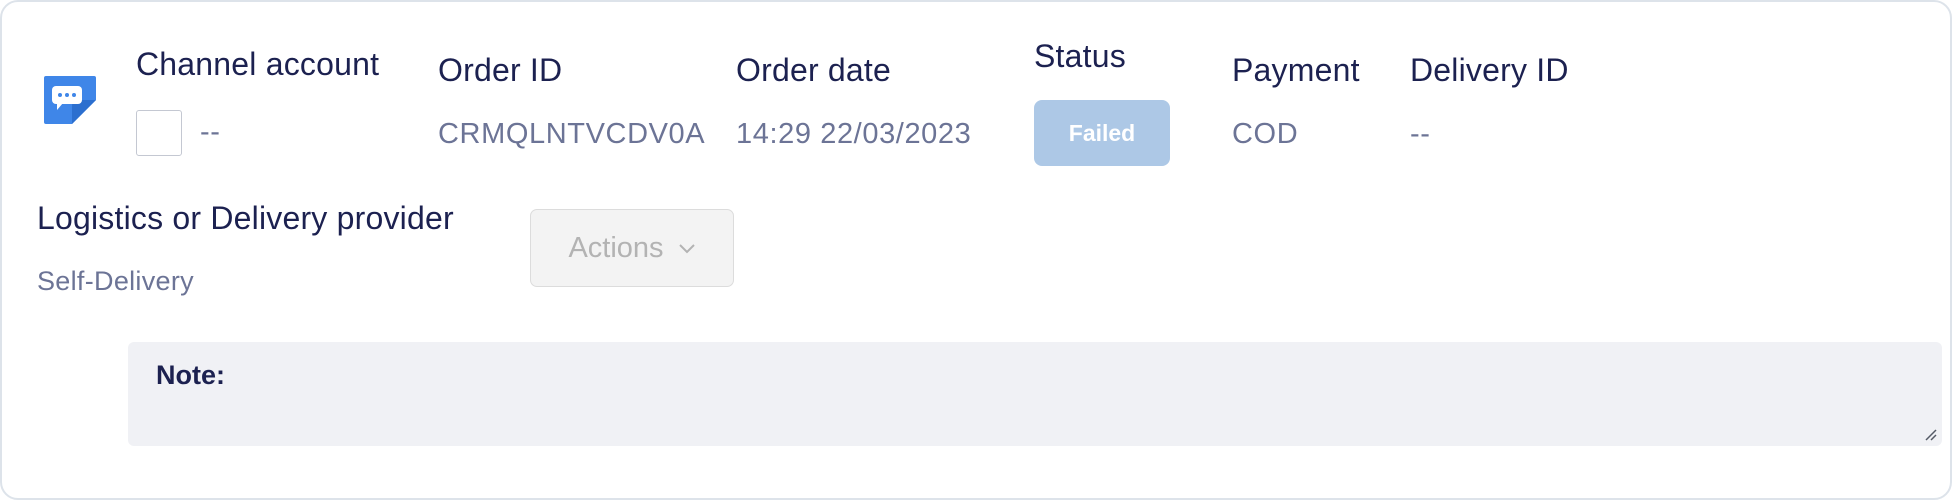 The image size is (1956, 500). I want to click on actions-label: Actions, so click(616, 247).